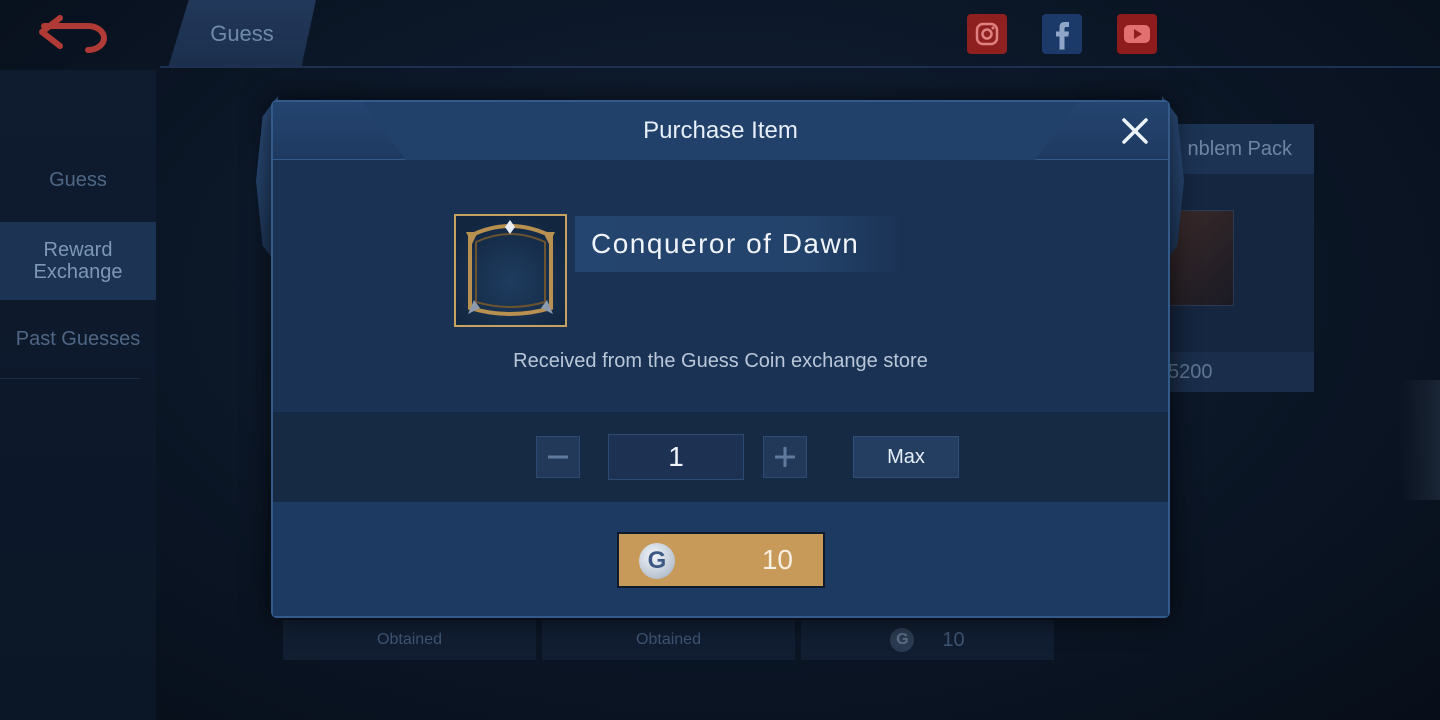 This screenshot has height=720, width=1440. Describe the element at coordinates (777, 559) in the screenshot. I see `purchase-price: 10` at that location.